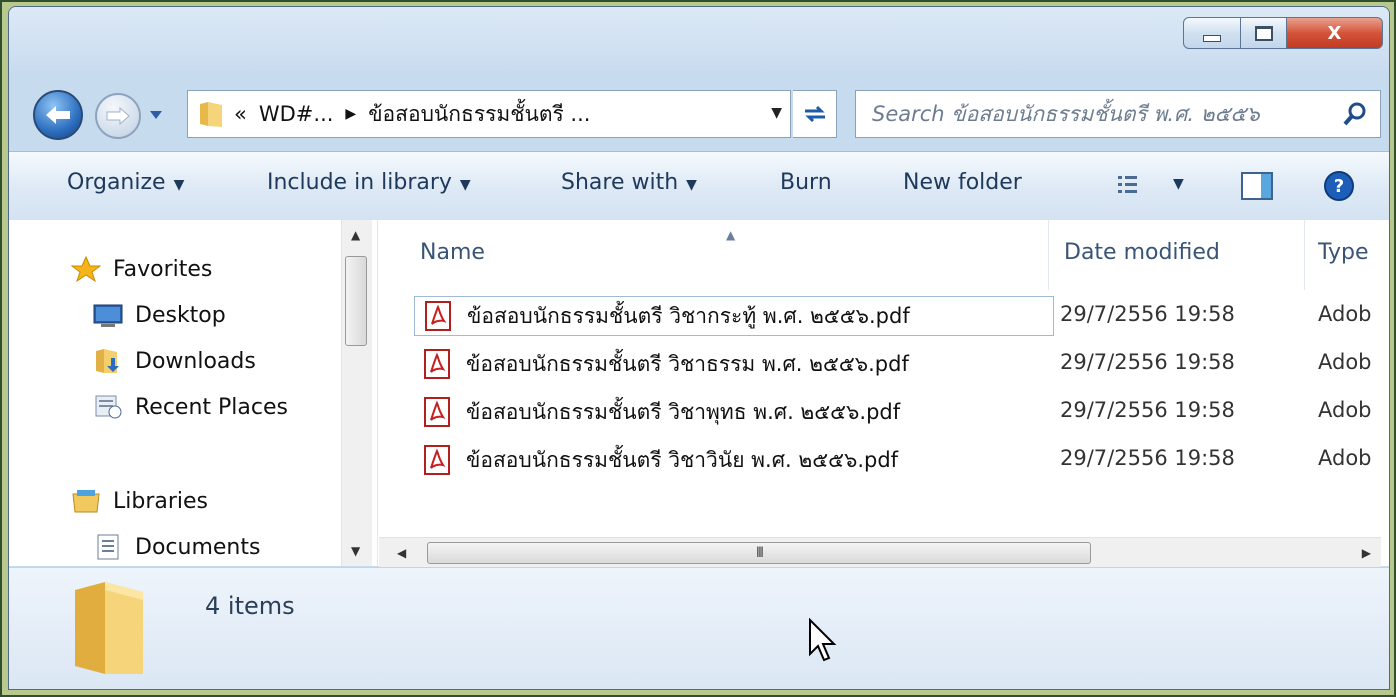 The image size is (1396, 697). What do you see at coordinates (86, 501) in the screenshot?
I see `libraries-icon` at bounding box center [86, 501].